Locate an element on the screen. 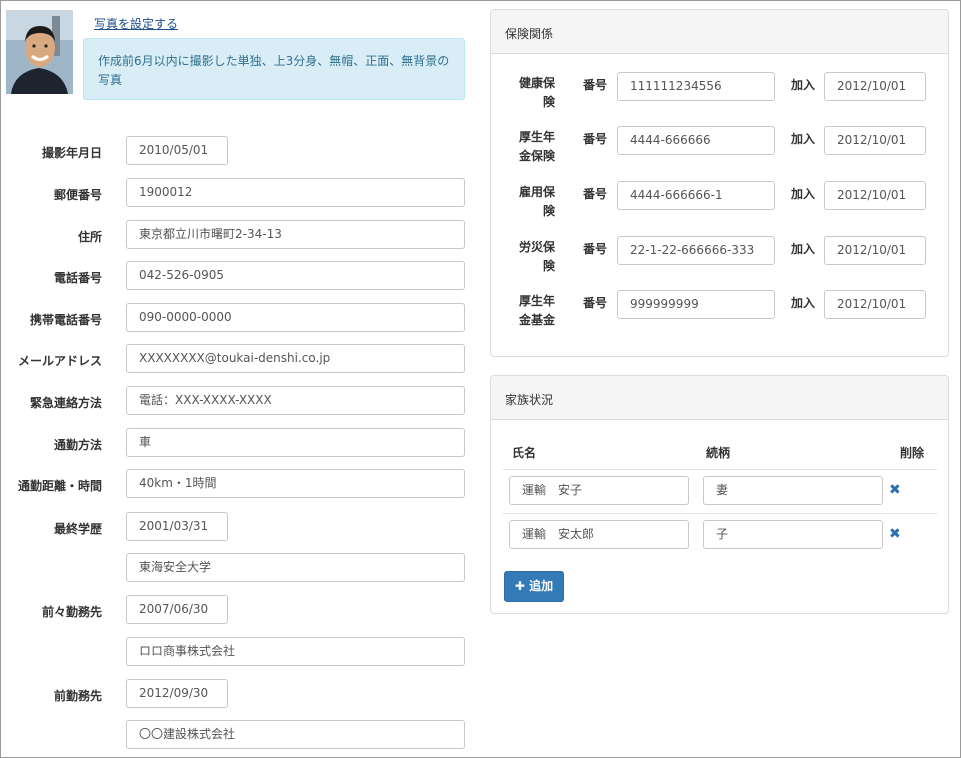  email-input: XXXXXXXX@toukai-denshi.co.jp is located at coordinates (295, 358).